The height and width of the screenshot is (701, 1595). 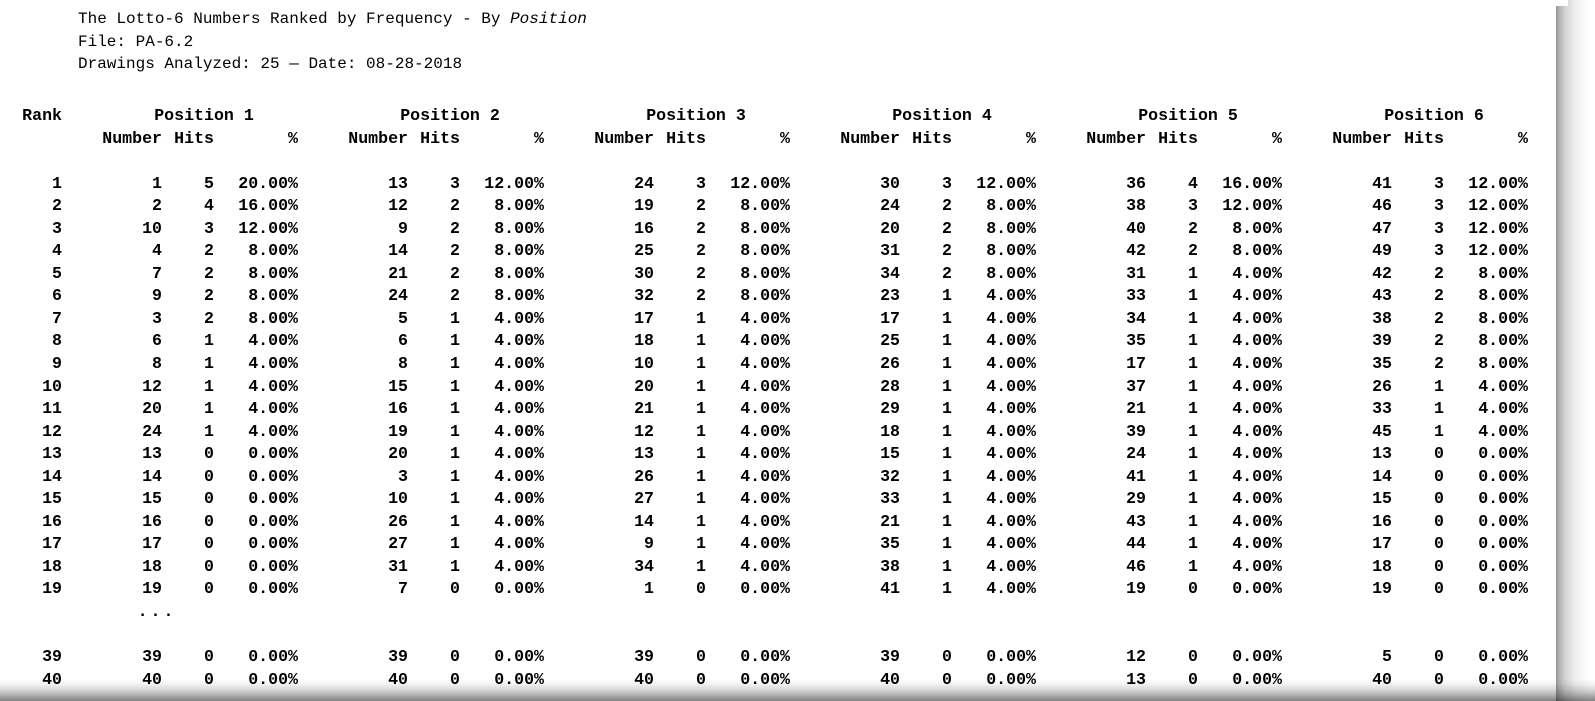 What do you see at coordinates (1503, 296) in the screenshot?
I see `cell-pct-p6: 8.00%` at bounding box center [1503, 296].